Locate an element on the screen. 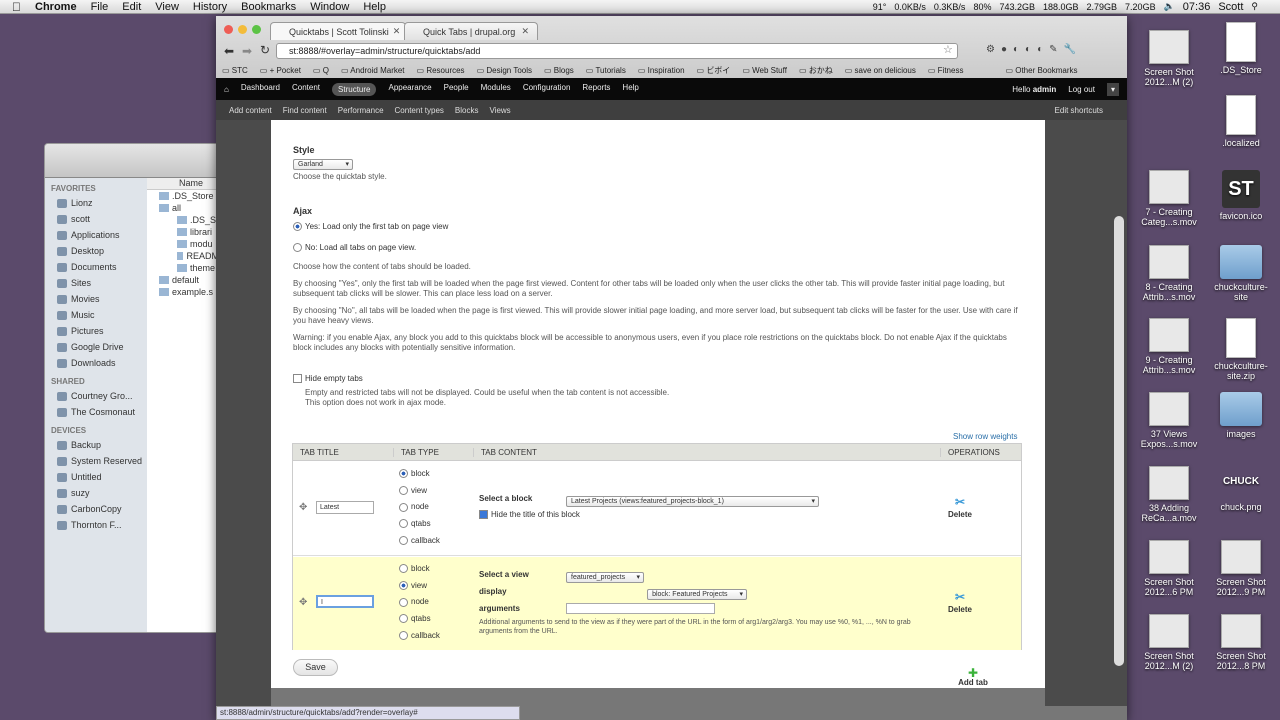 The image size is (1280, 720). bookmark-item: ▭ ビボイ is located at coordinates (714, 70).